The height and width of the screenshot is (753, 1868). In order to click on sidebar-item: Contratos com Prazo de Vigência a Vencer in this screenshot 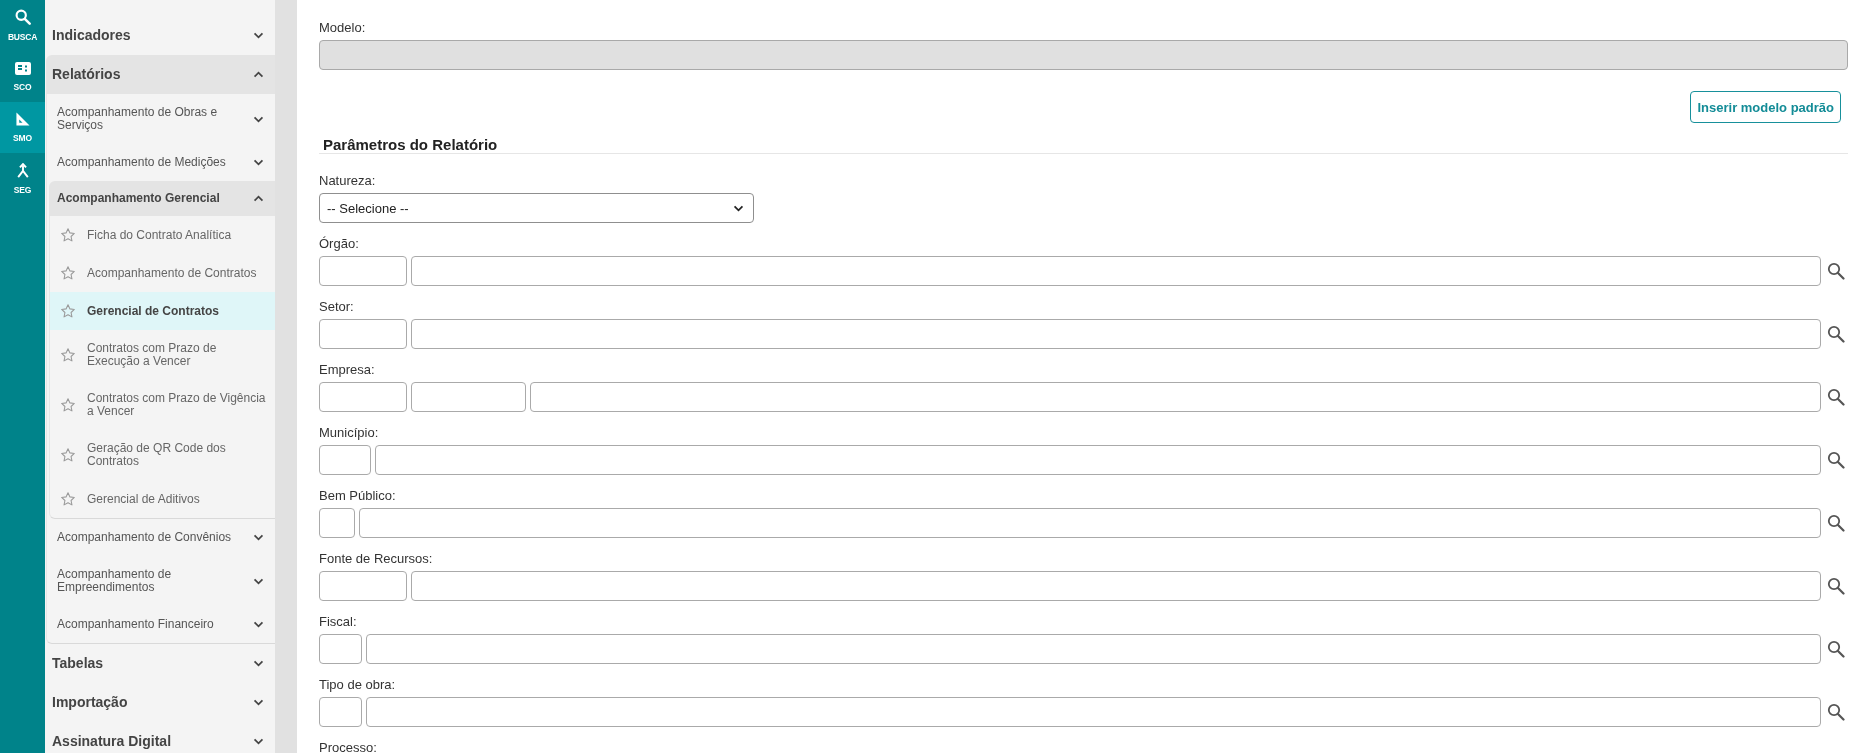, I will do `click(162, 405)`.